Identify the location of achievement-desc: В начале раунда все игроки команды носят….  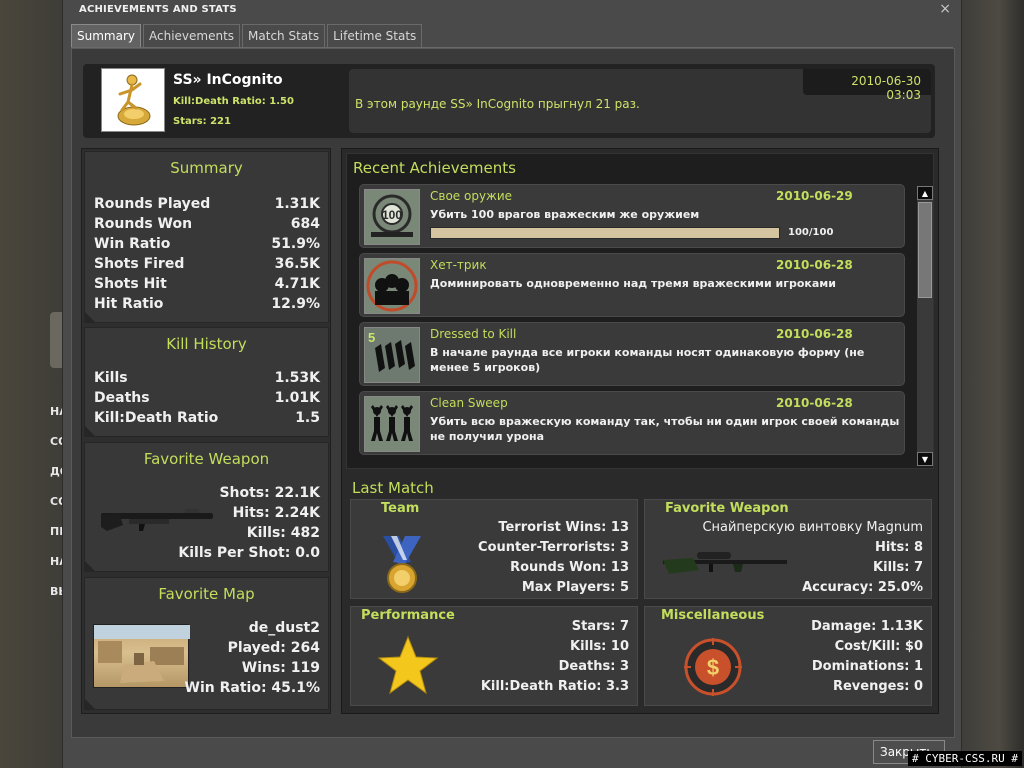
(647, 360).